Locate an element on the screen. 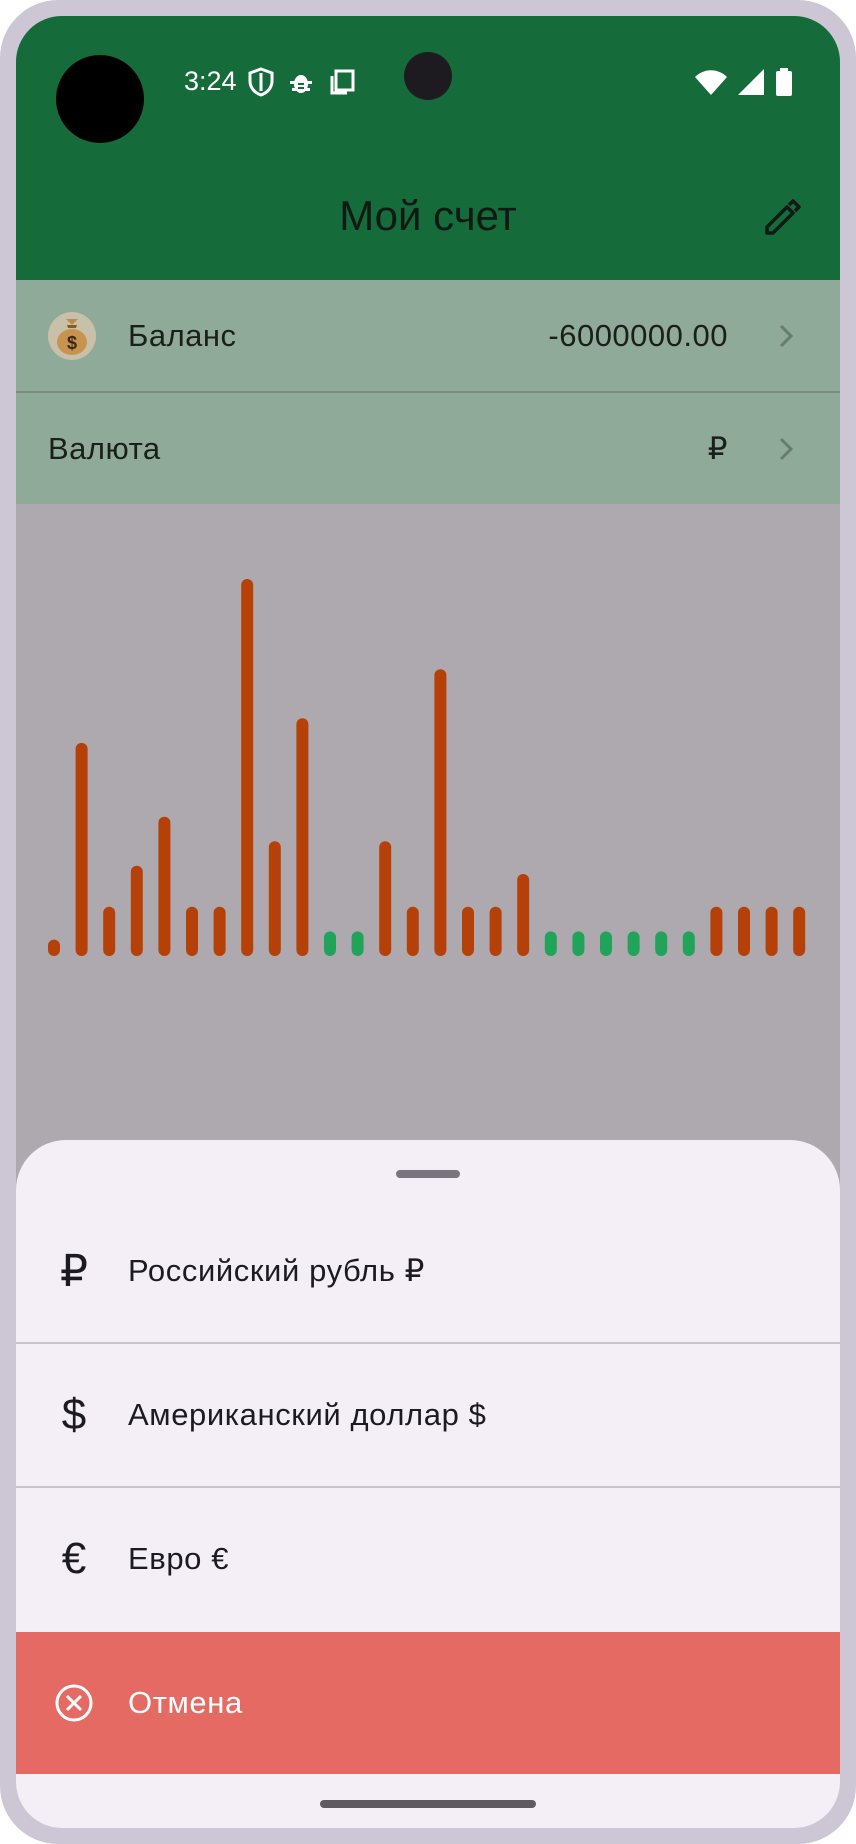  dollar-icon: $ is located at coordinates (74, 1414).